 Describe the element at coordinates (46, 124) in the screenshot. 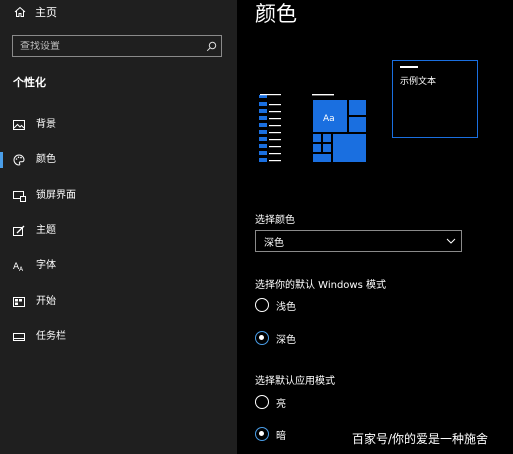

I see `sidebar-item-label: 背景` at that location.